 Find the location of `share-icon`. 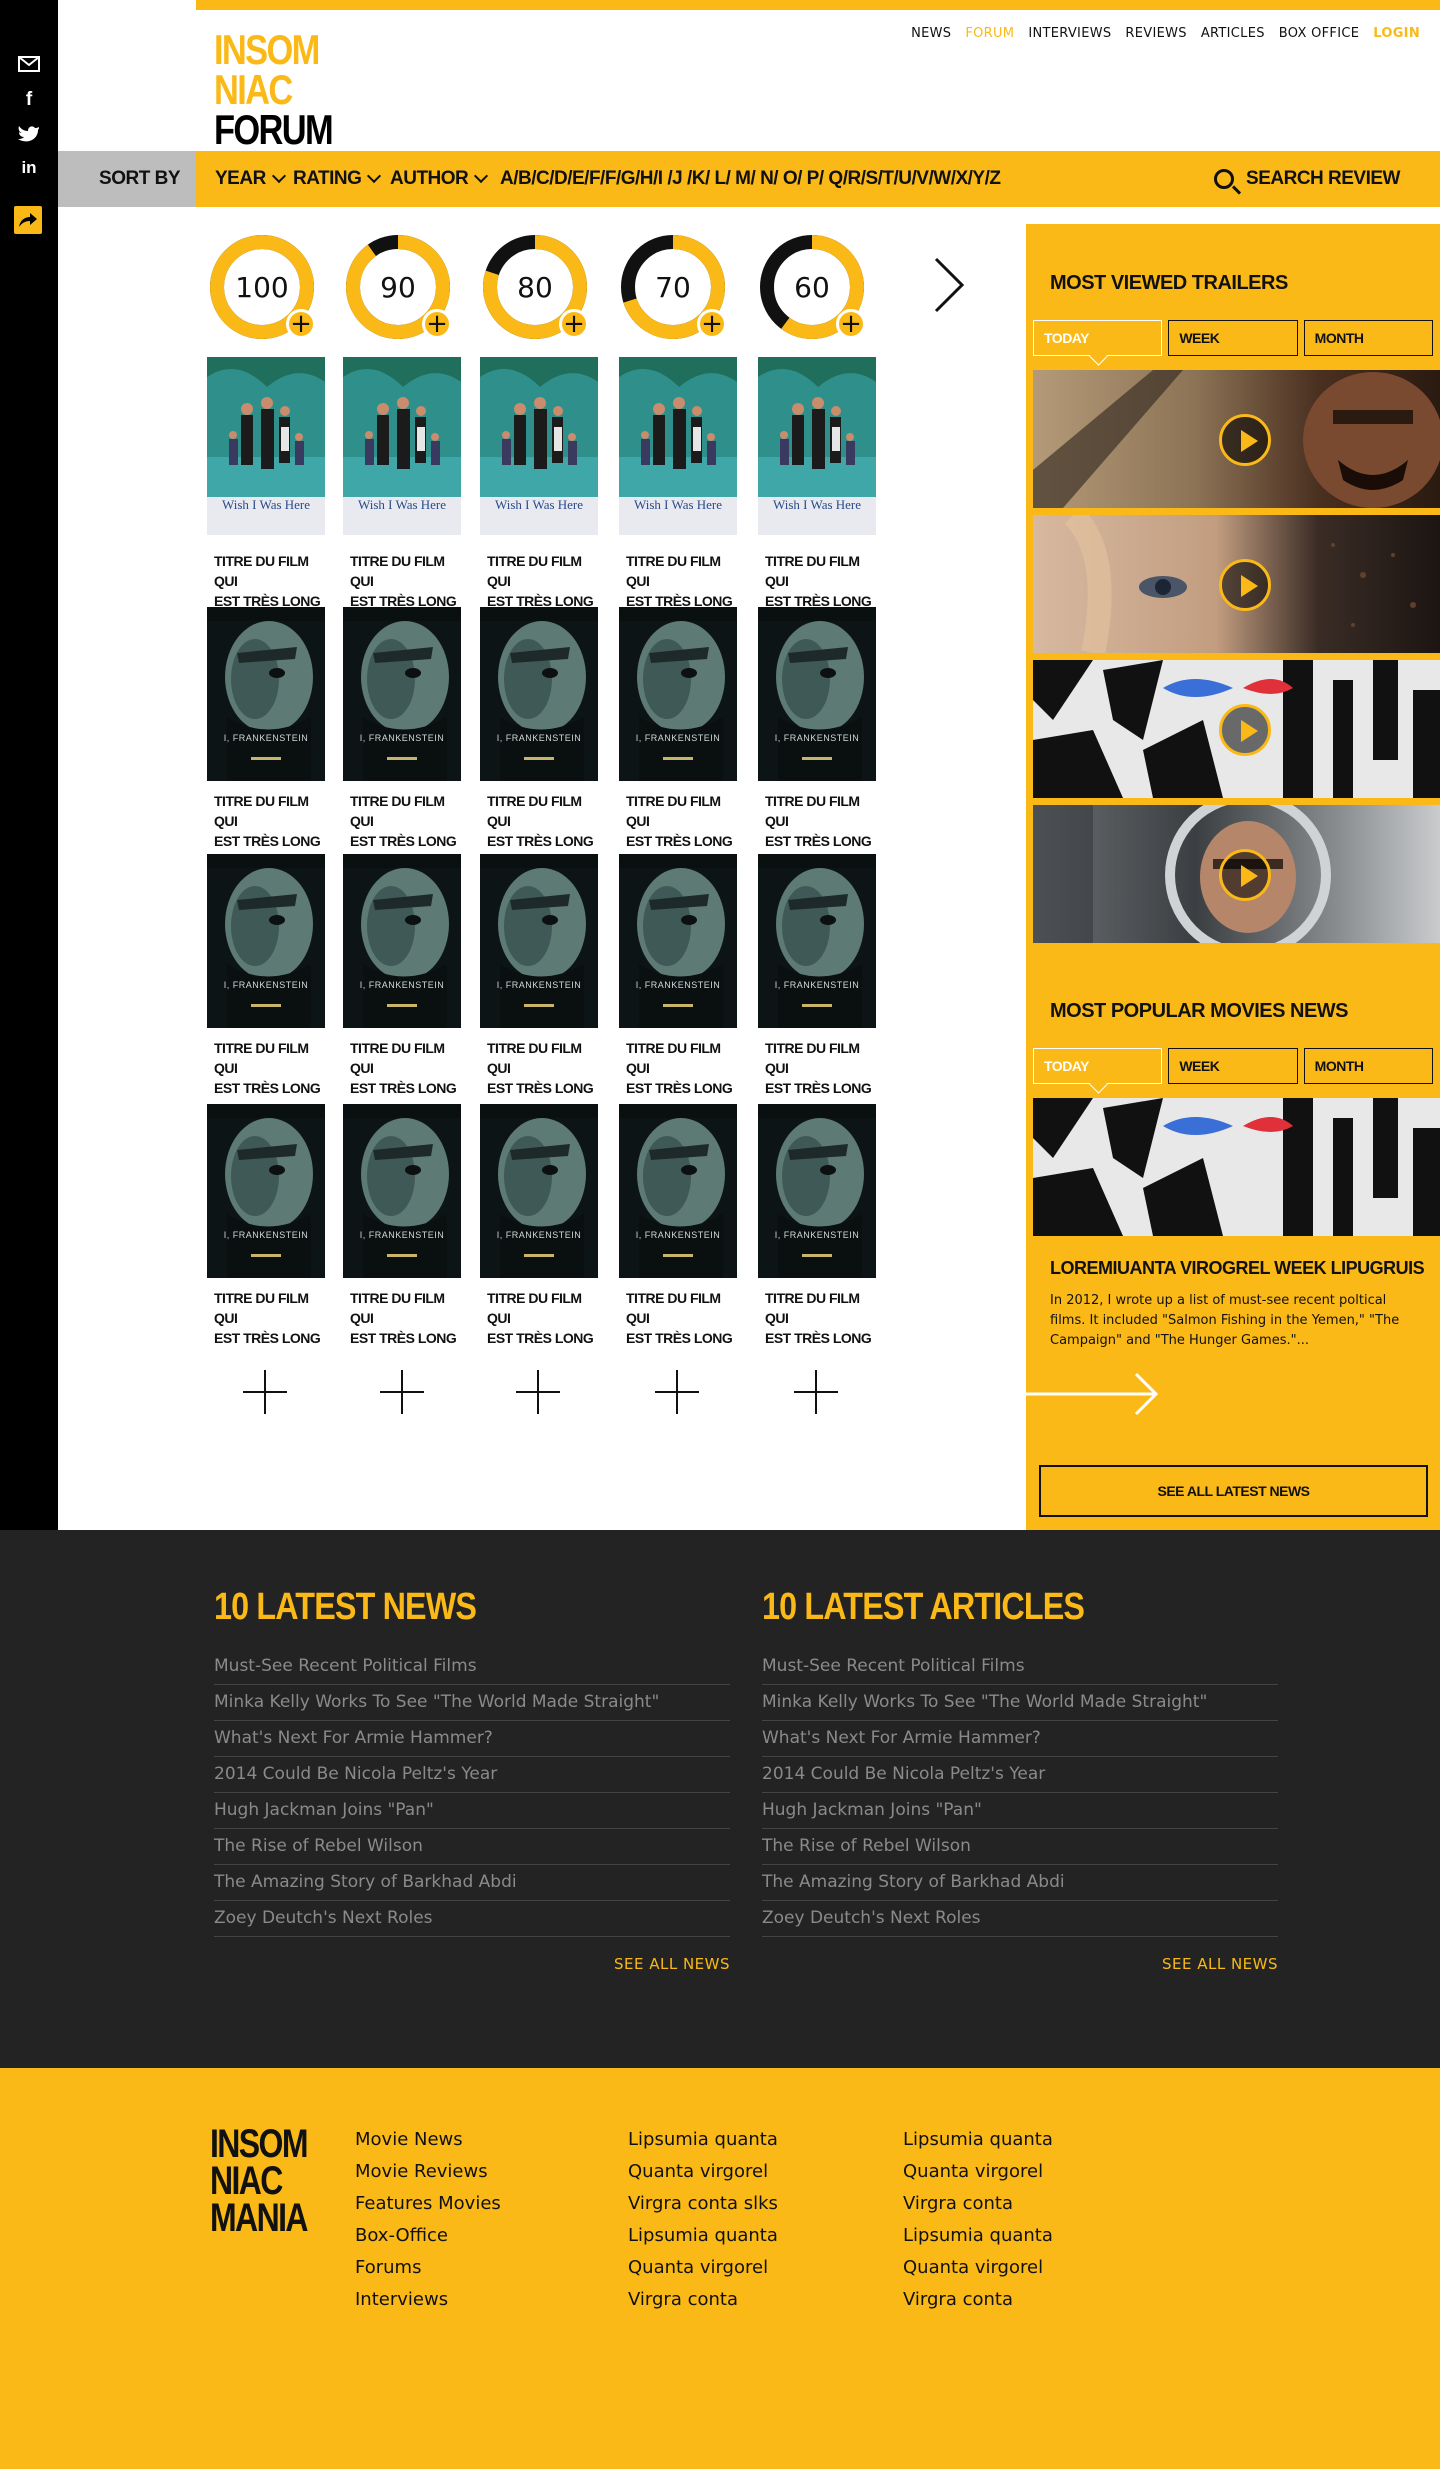

share-icon is located at coordinates (28, 220).